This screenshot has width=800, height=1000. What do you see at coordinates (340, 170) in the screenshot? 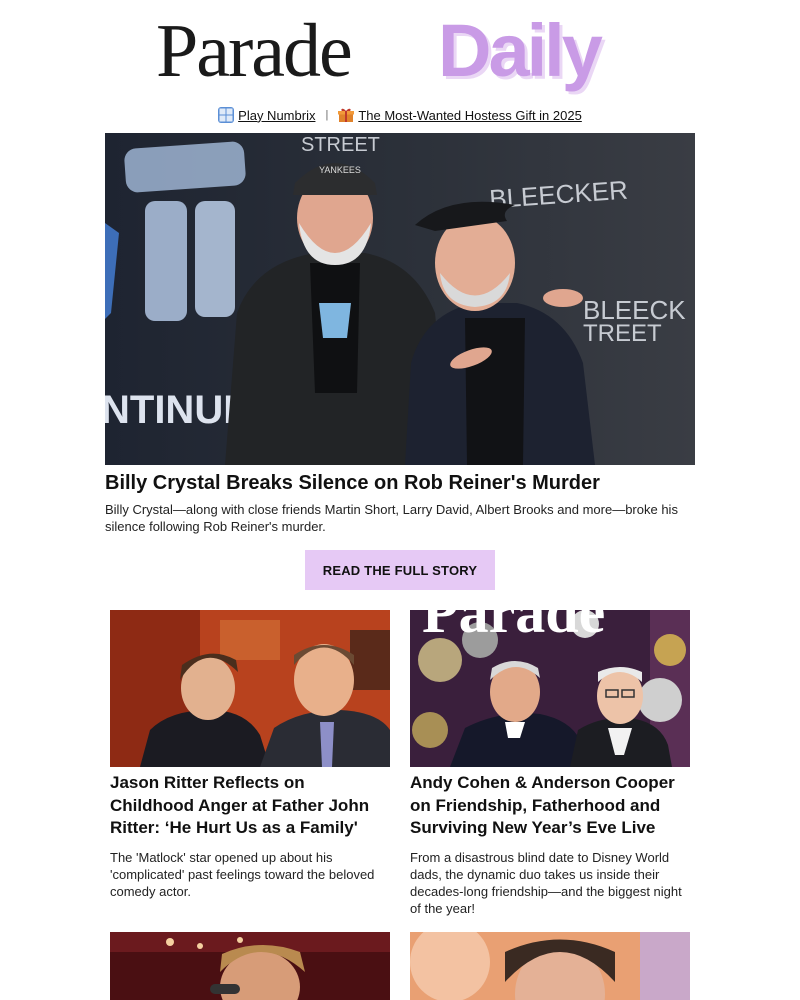
I see `hero-cap-text: YANKEES` at bounding box center [340, 170].